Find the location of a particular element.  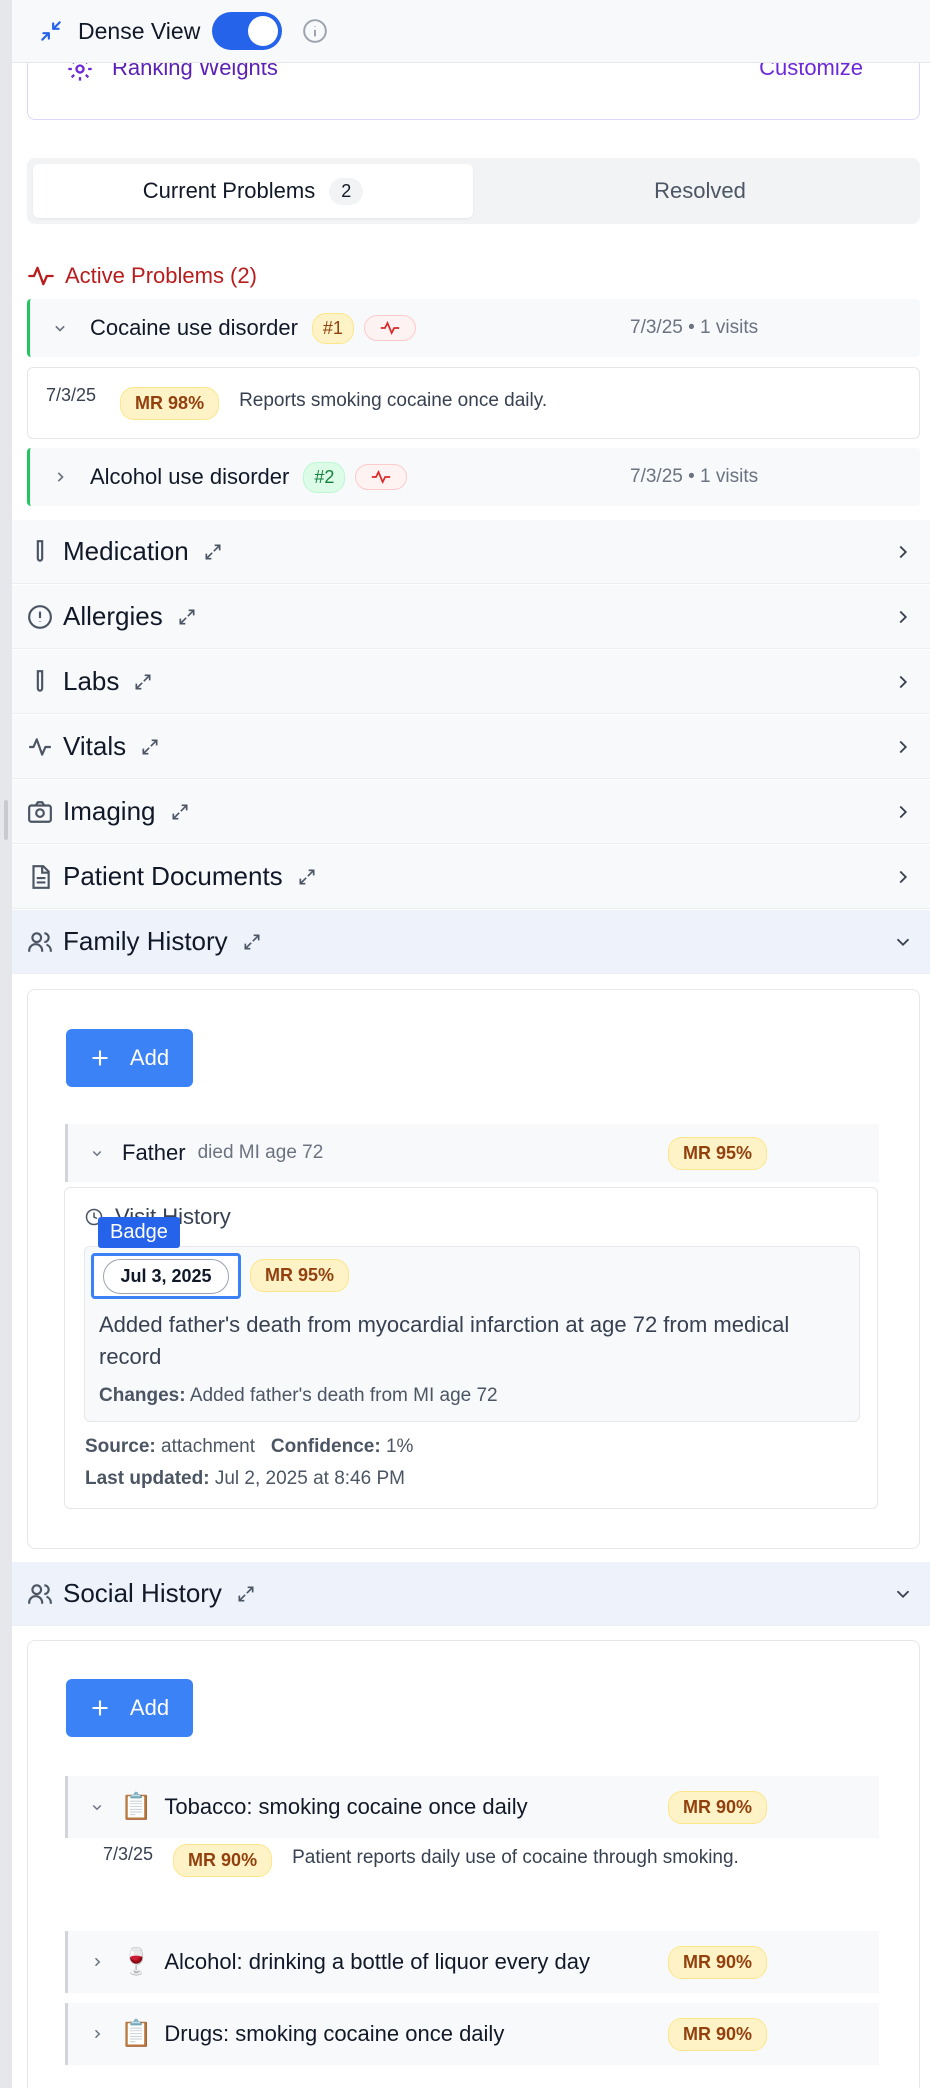

family-history-entry: Father died MI age 72 MR 95% is located at coordinates (472, 1153).